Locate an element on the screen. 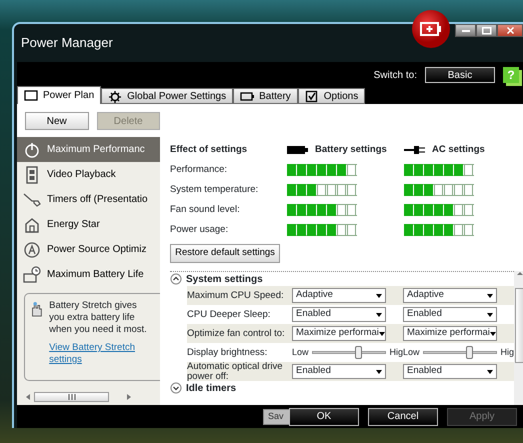 The image size is (523, 443). row-label: Power usage: is located at coordinates (200, 229).